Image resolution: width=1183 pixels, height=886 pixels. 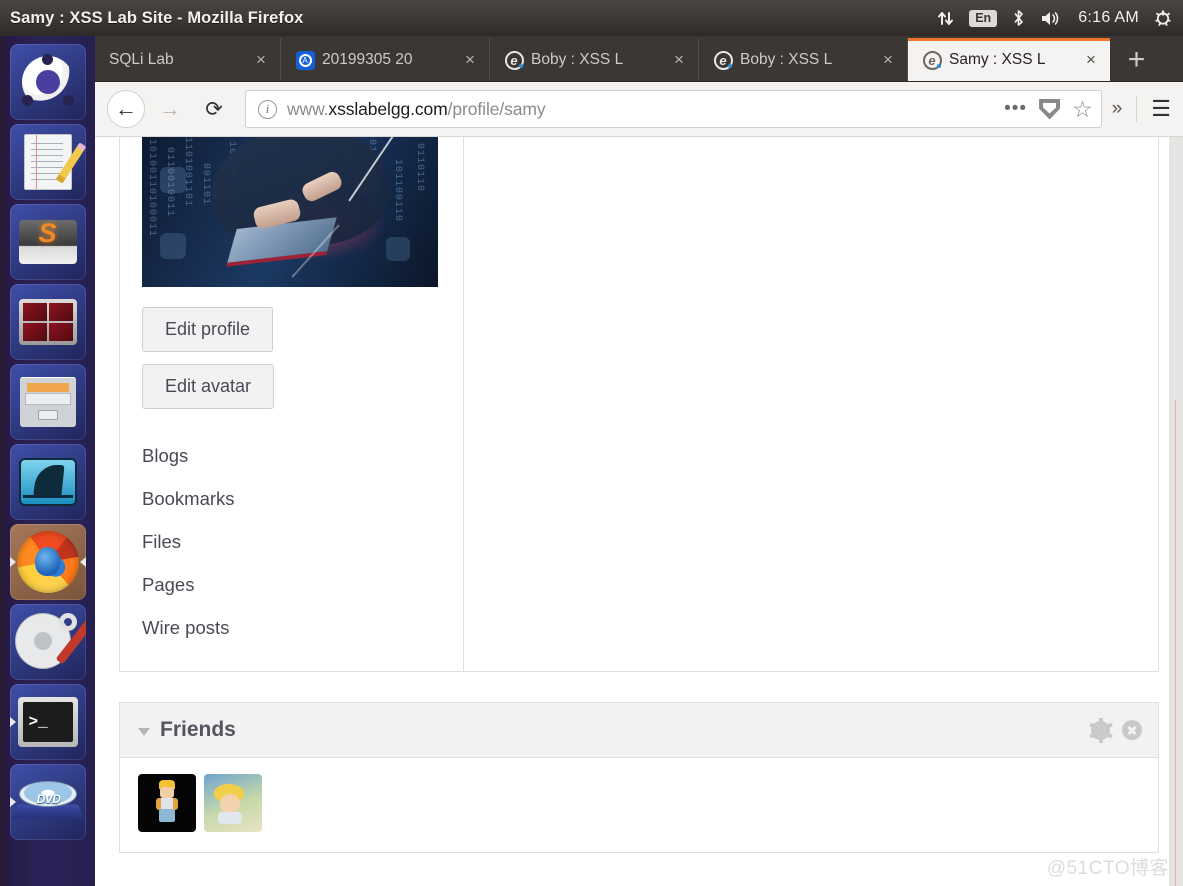 What do you see at coordinates (52, 639) in the screenshot?
I see `gear-wrench-icon` at bounding box center [52, 639].